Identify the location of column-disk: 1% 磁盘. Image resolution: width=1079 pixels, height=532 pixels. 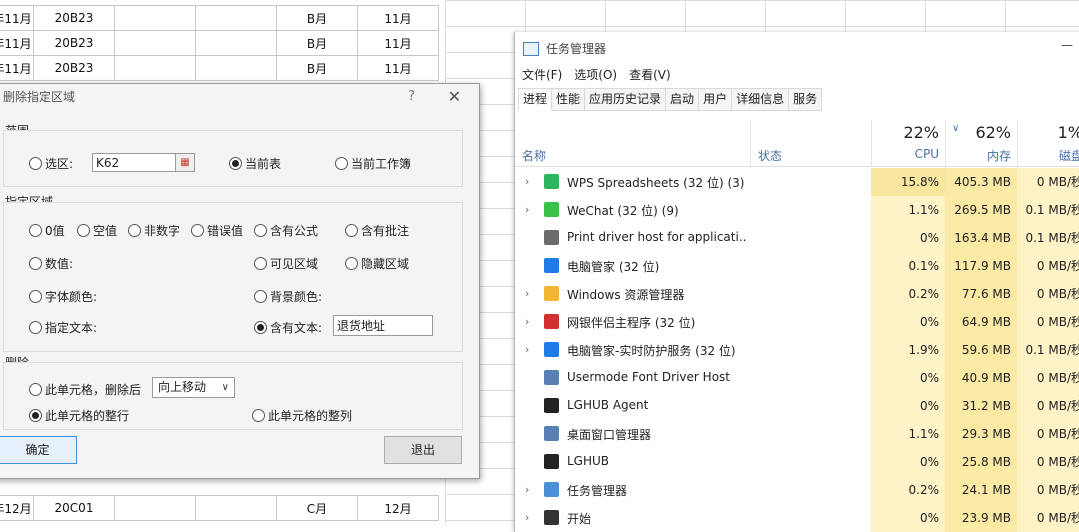
(1048, 143).